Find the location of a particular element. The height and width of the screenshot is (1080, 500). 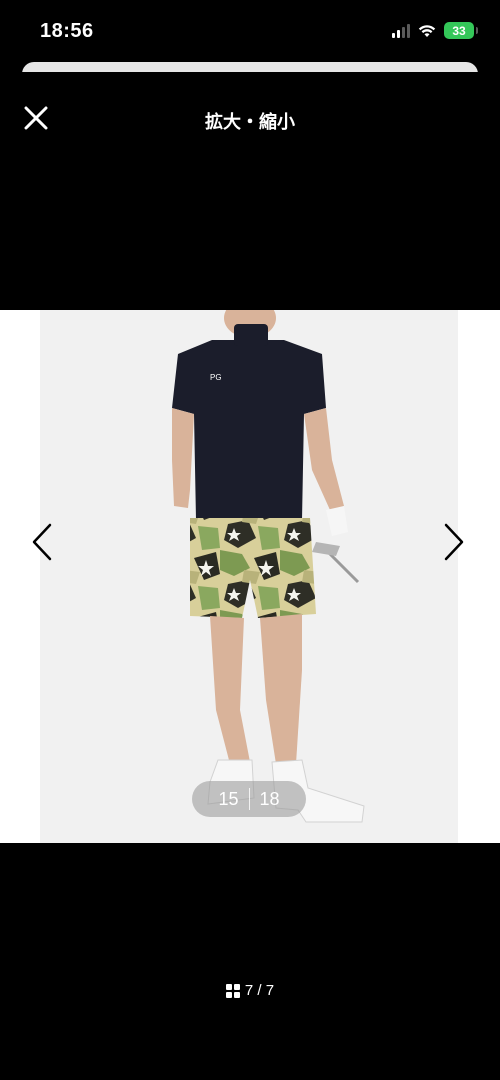

sheet-top-edge is located at coordinates (250, 71).